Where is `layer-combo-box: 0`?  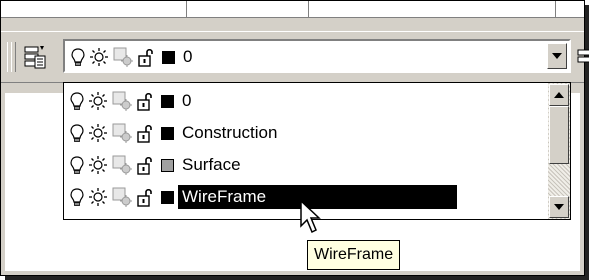
layer-combo-box: 0 is located at coordinates (317, 56).